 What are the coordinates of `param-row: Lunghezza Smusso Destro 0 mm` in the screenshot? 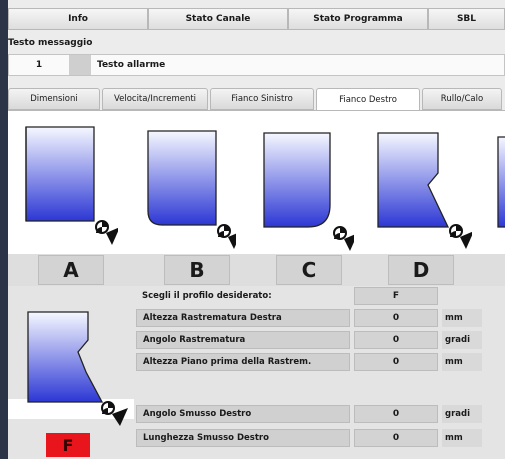 It's located at (309, 438).